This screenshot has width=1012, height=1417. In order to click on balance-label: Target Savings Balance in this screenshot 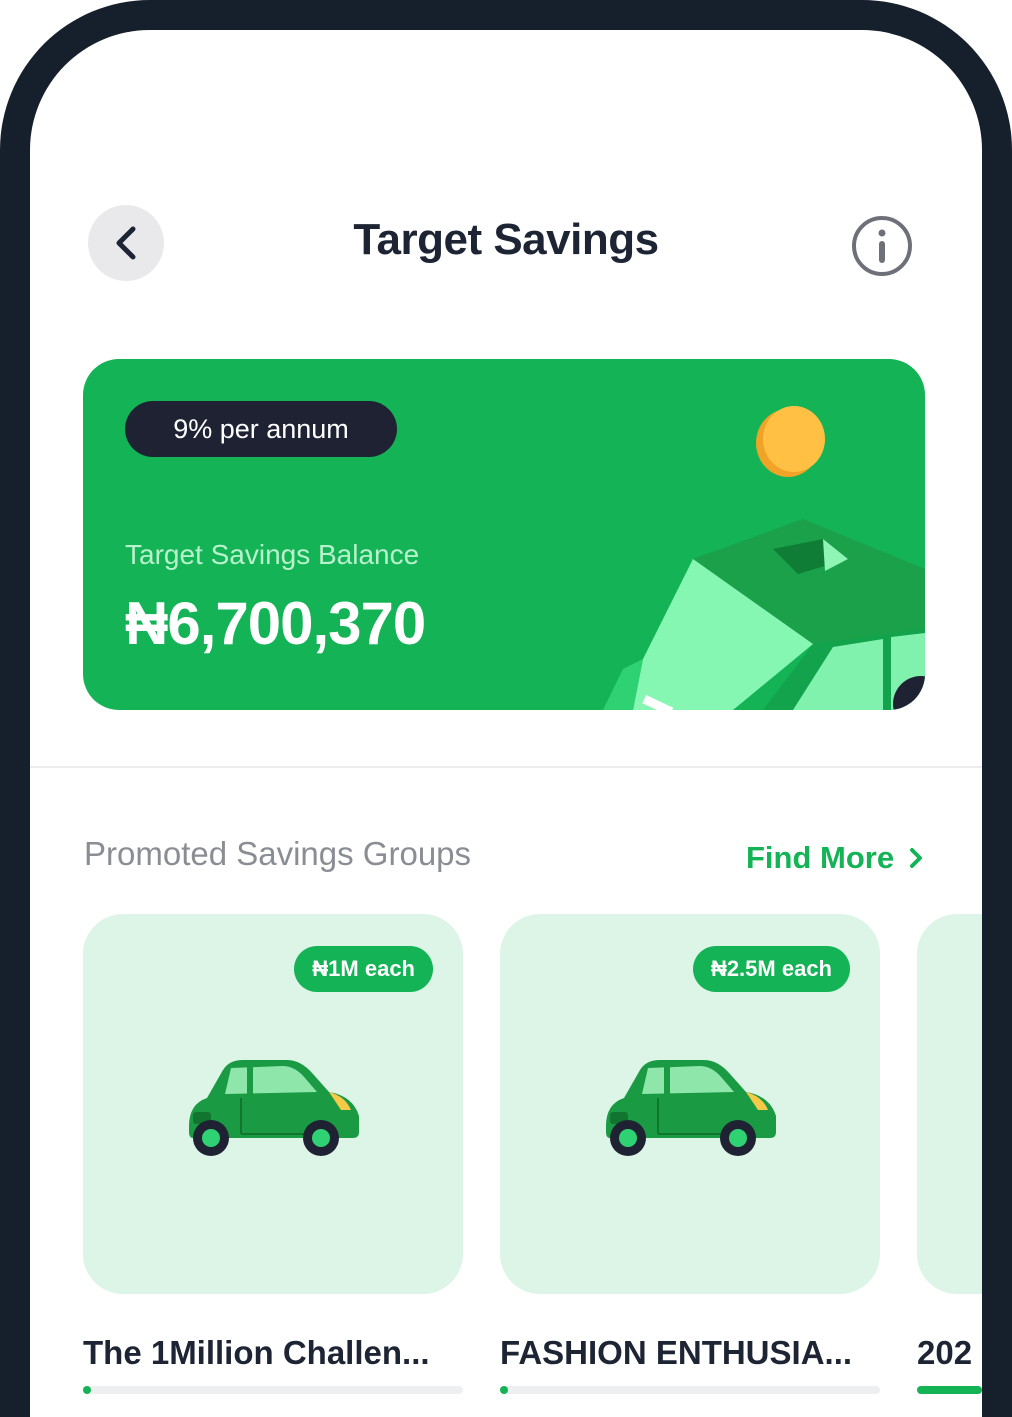, I will do `click(272, 554)`.